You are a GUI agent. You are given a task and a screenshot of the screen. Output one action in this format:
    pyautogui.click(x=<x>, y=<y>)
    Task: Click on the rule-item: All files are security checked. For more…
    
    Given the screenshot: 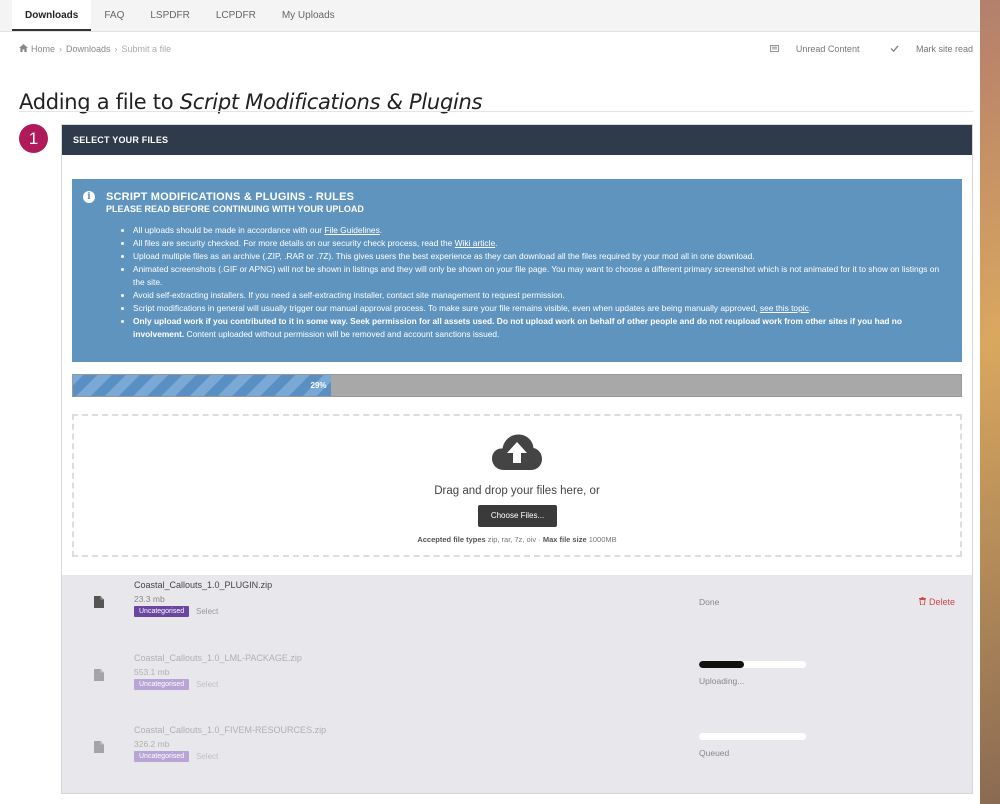 What is the action you would take?
    pyautogui.click(x=540, y=243)
    